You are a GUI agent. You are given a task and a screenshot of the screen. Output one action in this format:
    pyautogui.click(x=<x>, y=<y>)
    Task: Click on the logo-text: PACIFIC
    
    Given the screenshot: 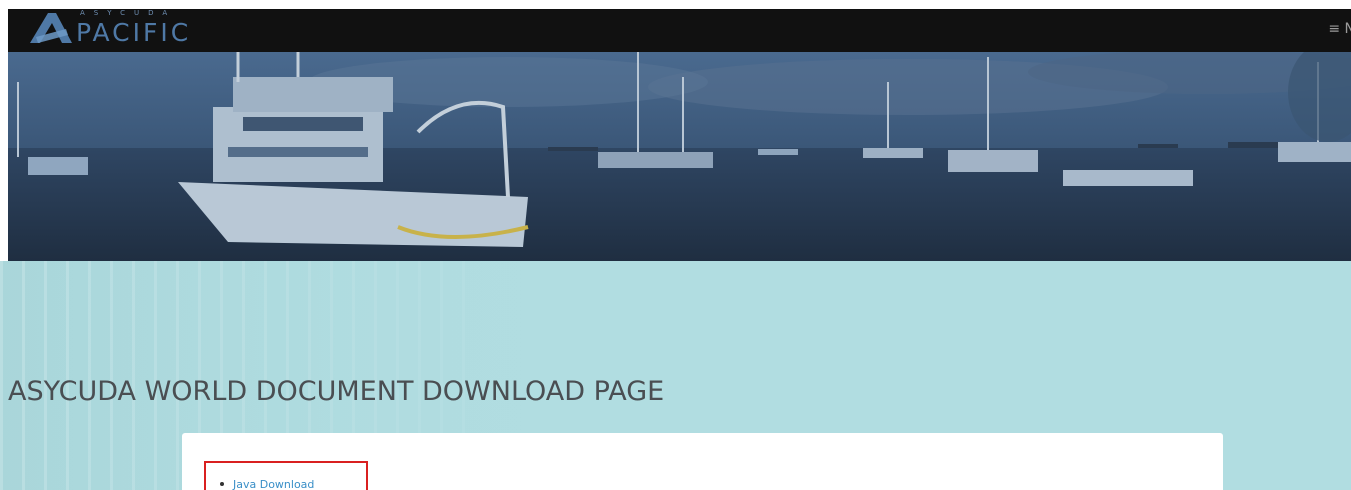 What is the action you would take?
    pyautogui.click(x=134, y=32)
    